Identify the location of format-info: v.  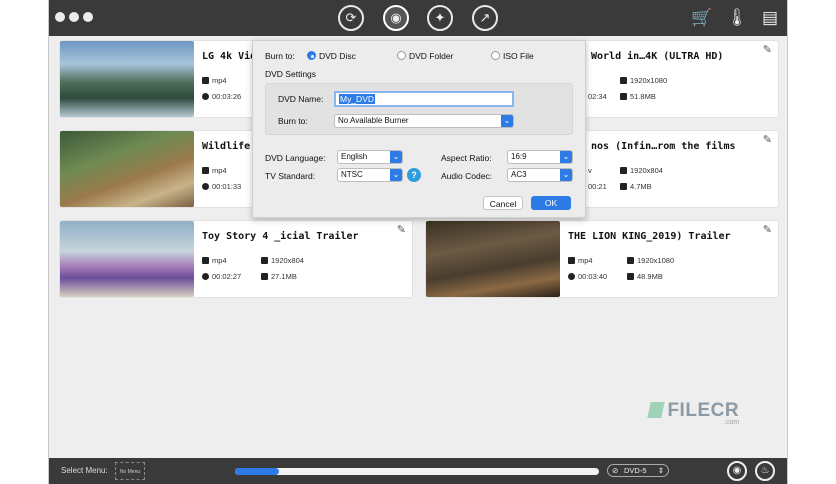
(590, 170).